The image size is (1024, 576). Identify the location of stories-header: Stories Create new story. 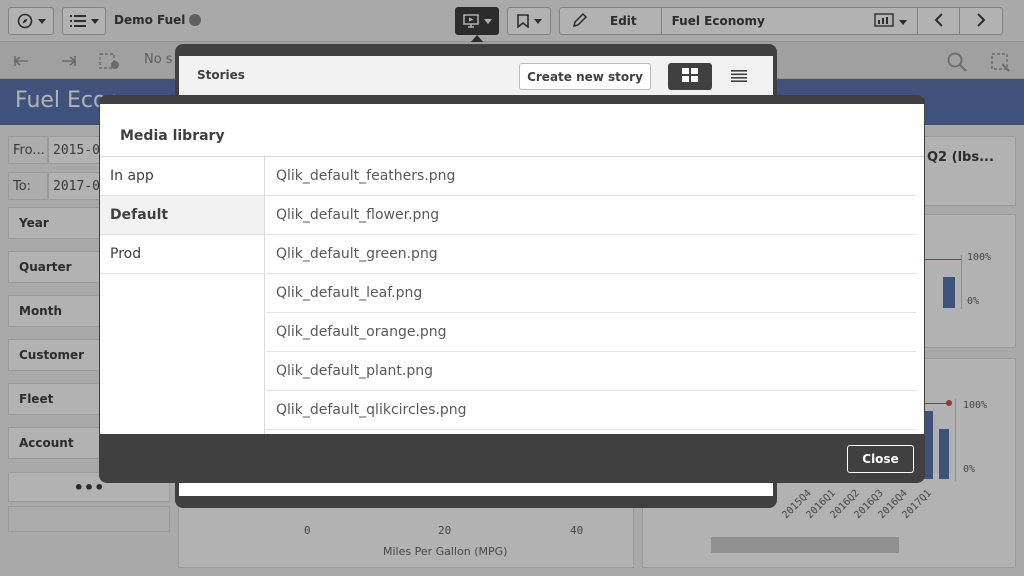
(476, 76).